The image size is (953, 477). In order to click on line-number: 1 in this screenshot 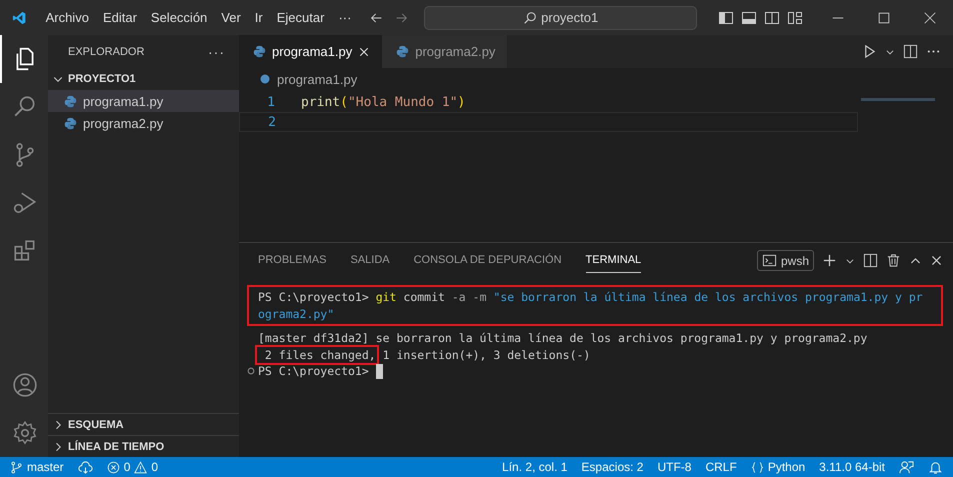, I will do `click(271, 102)`.